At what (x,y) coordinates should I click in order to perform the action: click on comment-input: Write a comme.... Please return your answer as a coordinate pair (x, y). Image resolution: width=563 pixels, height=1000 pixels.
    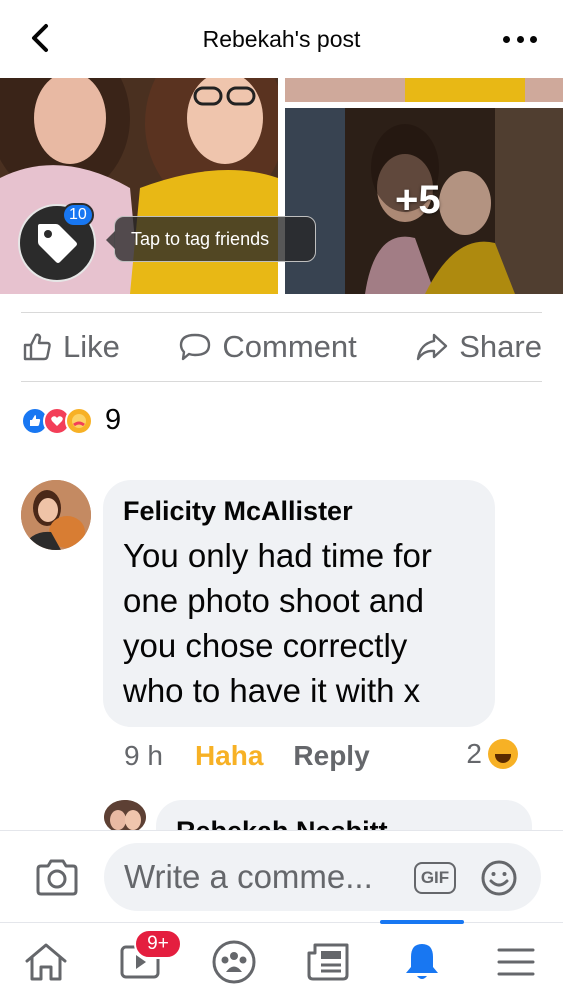
    Looking at the image, I should click on (322, 877).